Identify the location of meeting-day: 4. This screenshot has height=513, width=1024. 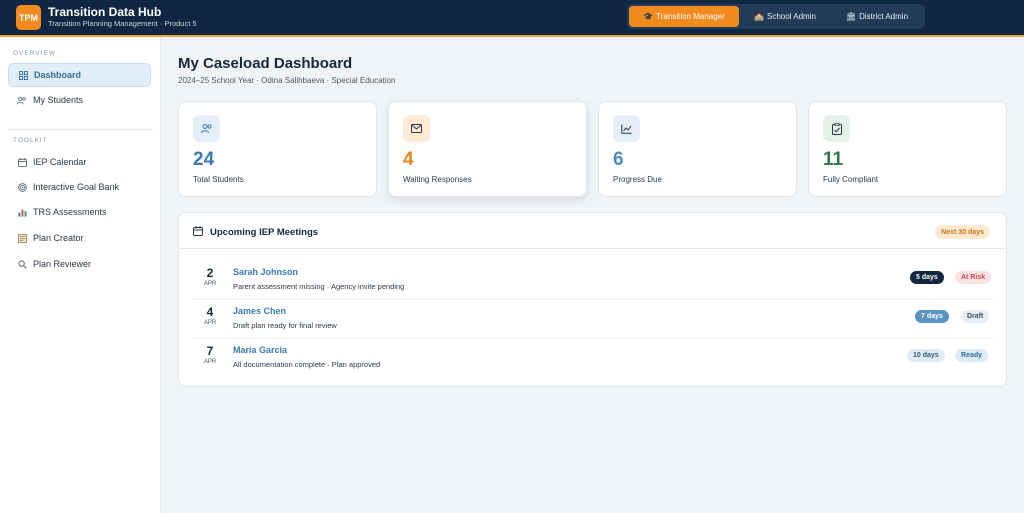
(210, 312).